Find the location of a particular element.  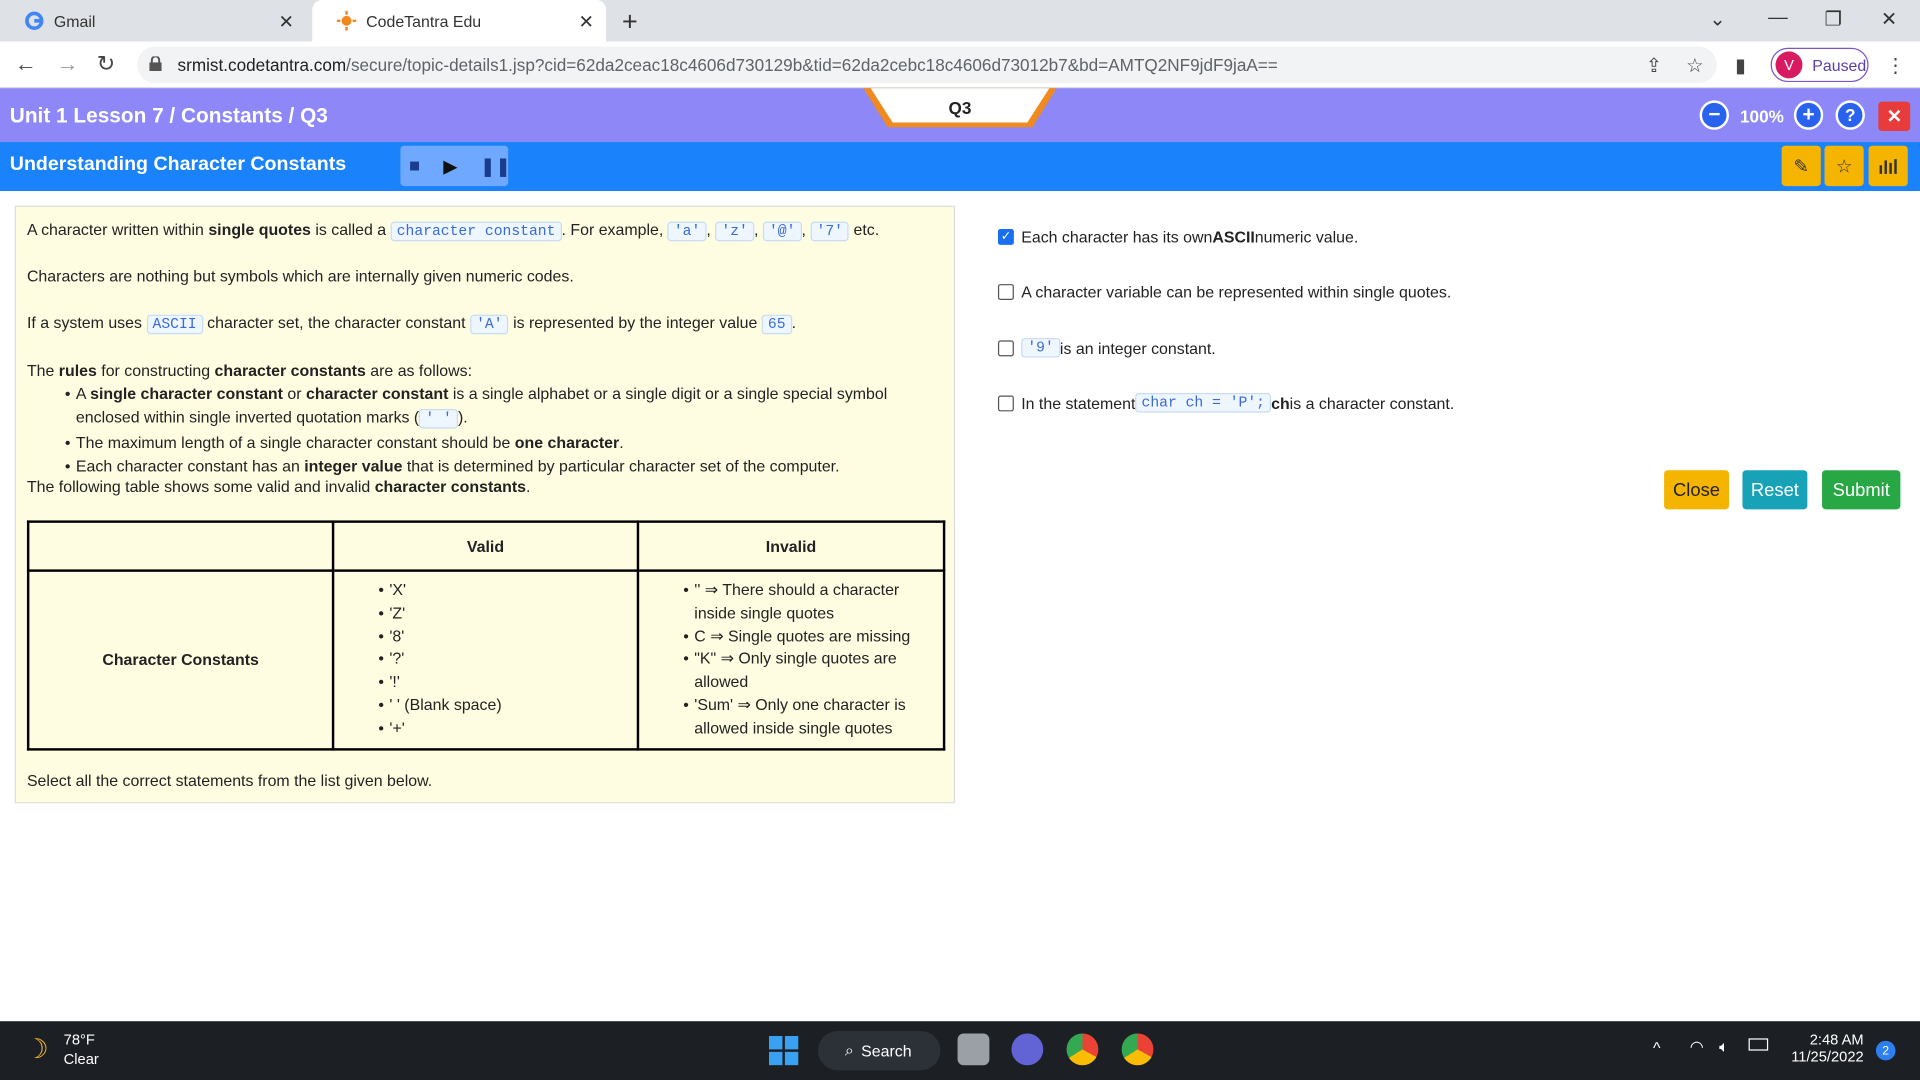

submit-button: Submit is located at coordinates (1861, 490).